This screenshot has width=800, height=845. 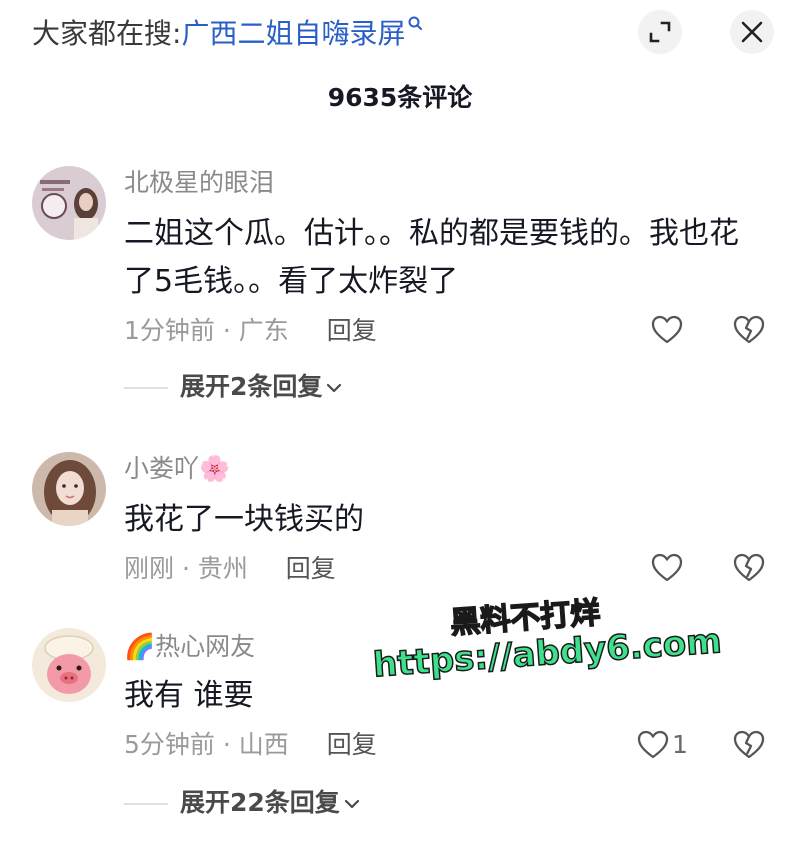 I want to click on expand-replies-label: 展开22条回复, so click(x=260, y=802).